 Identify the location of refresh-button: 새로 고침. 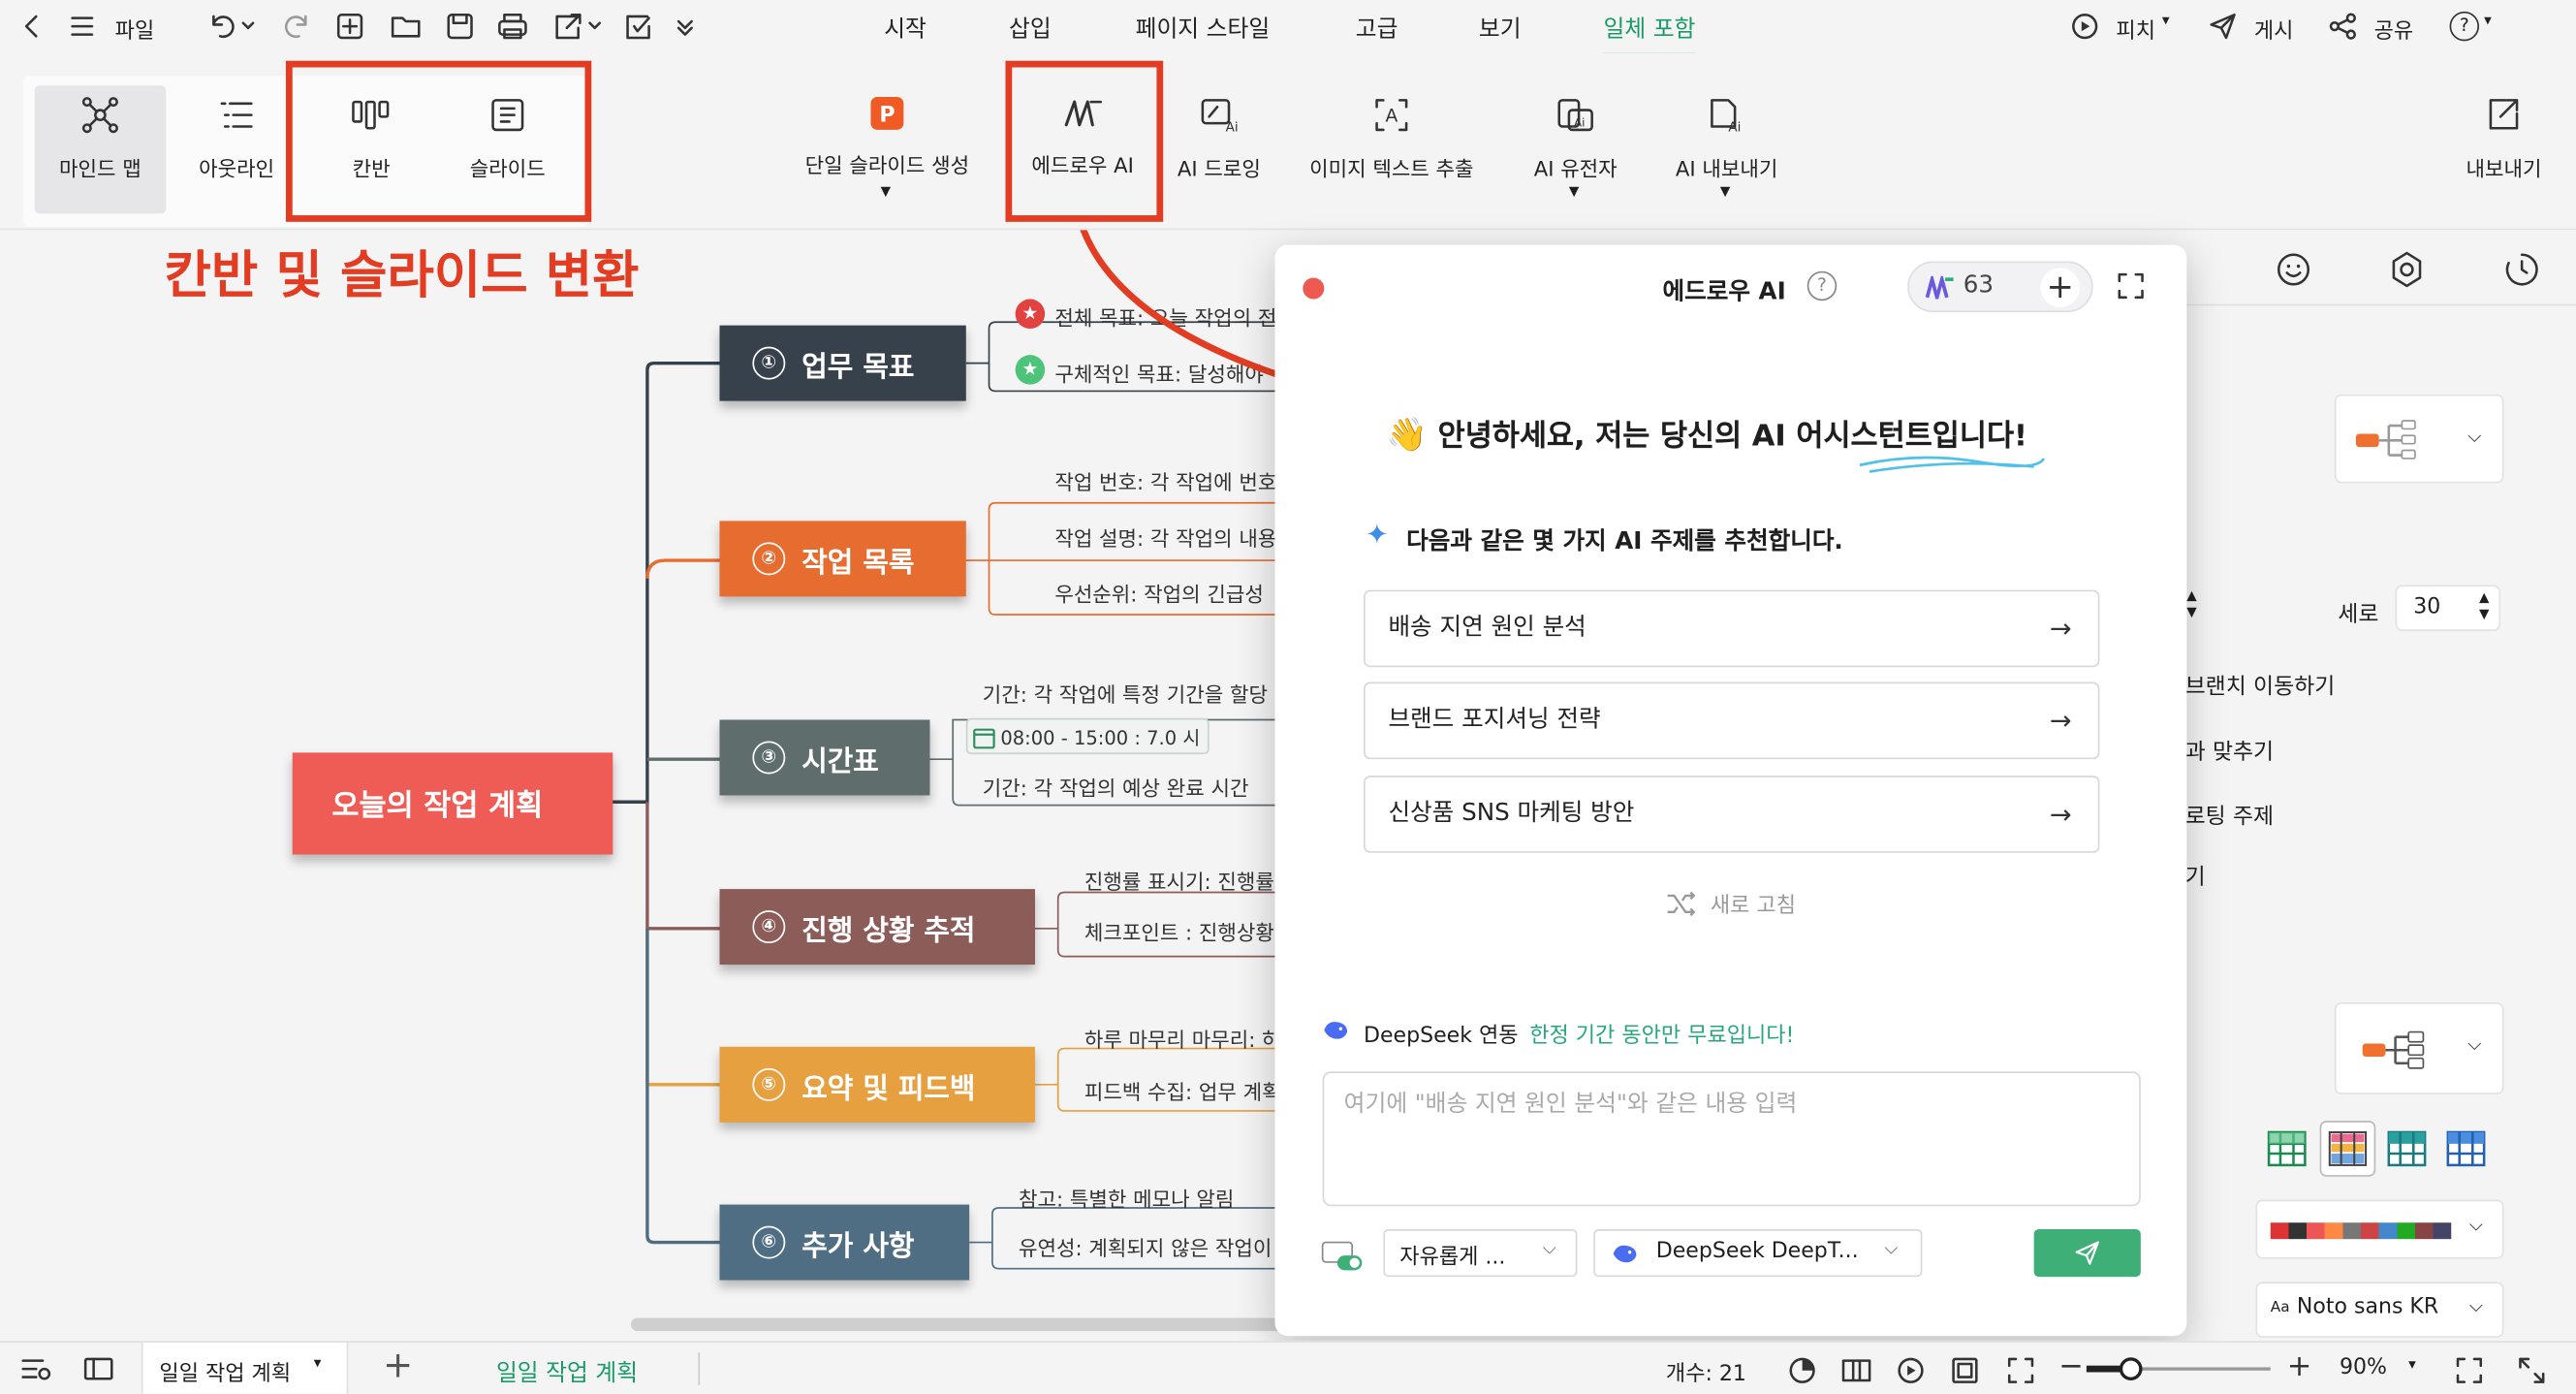
(1731, 902).